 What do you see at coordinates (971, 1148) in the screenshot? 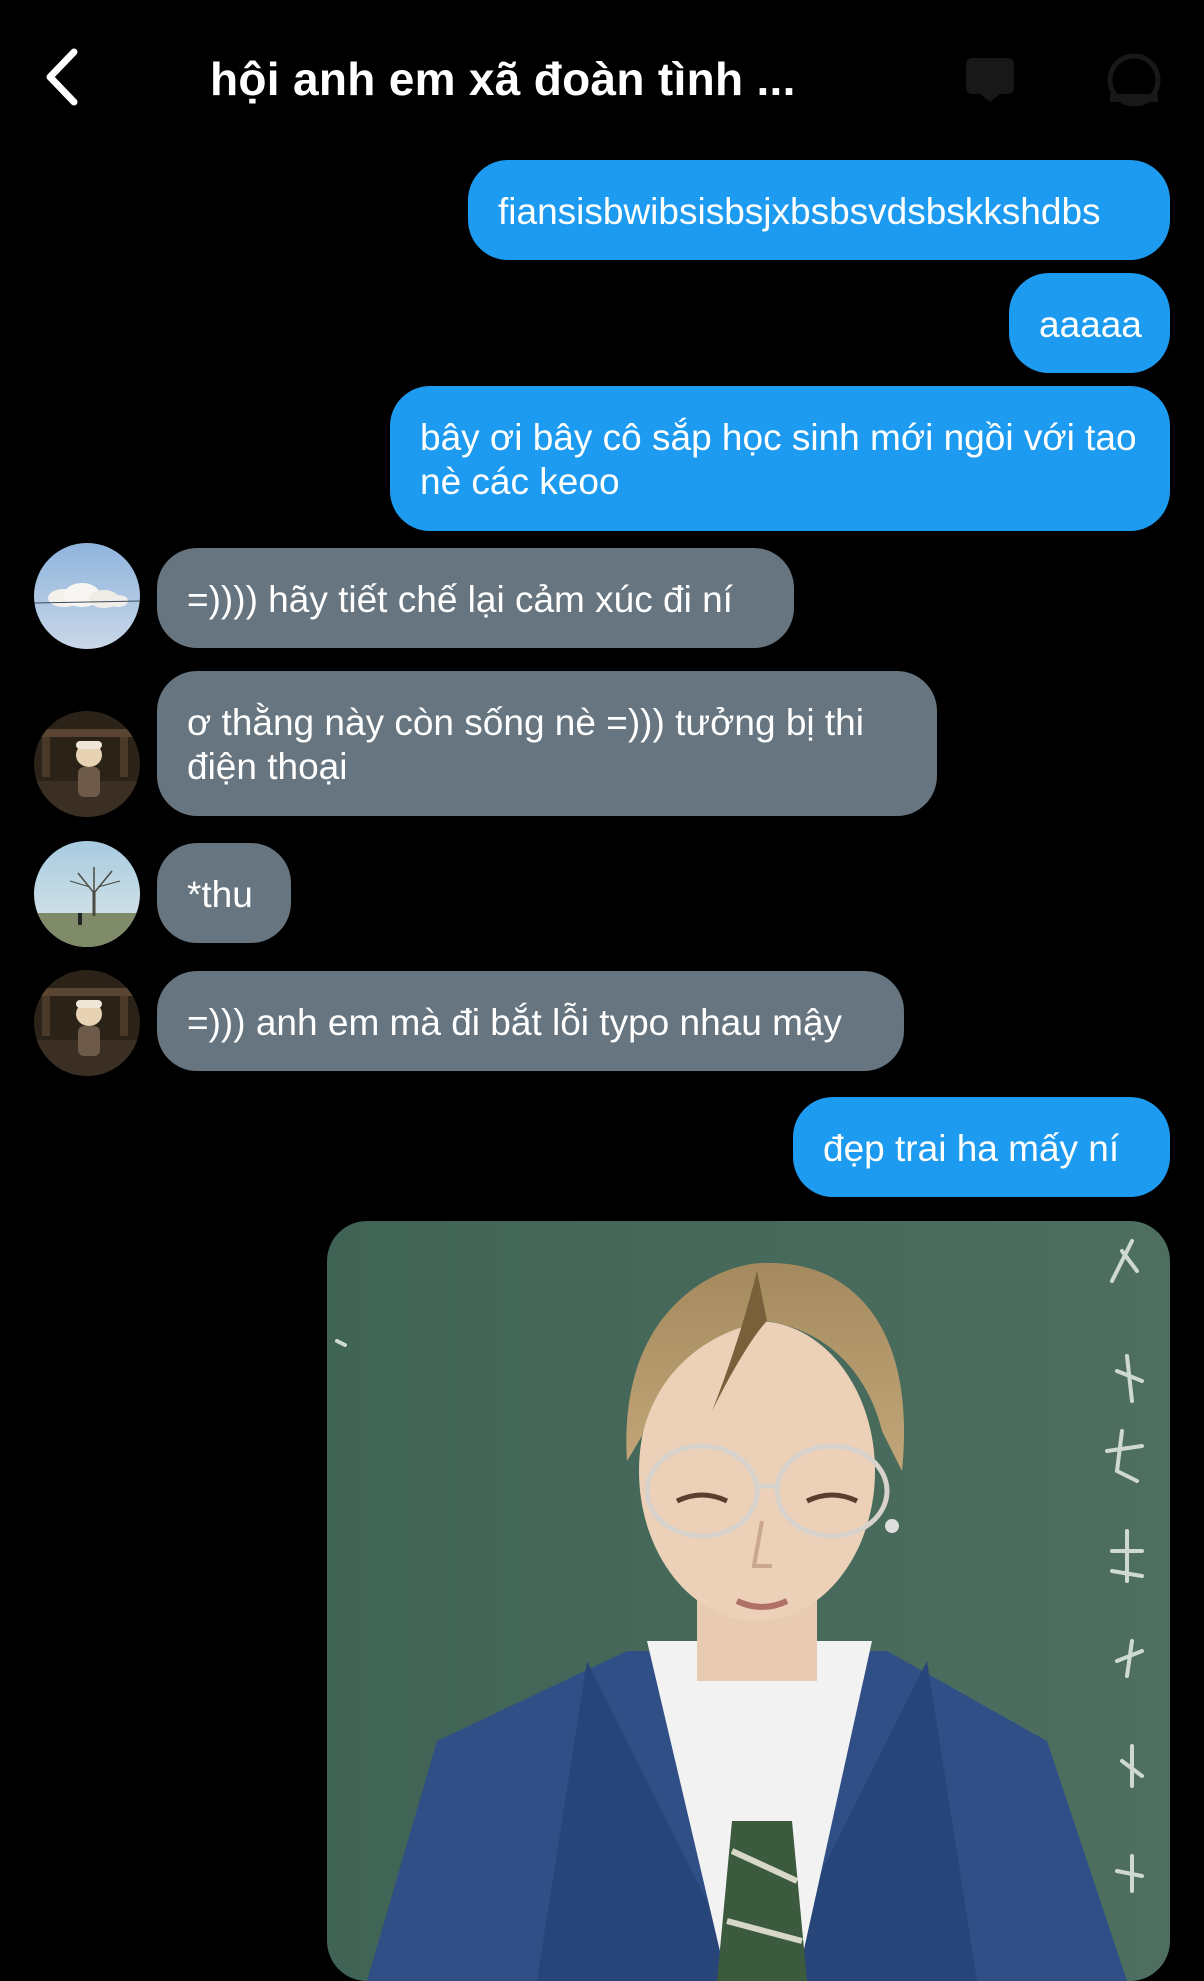
I see `message-text: đẹp trai ha mấy ní` at bounding box center [971, 1148].